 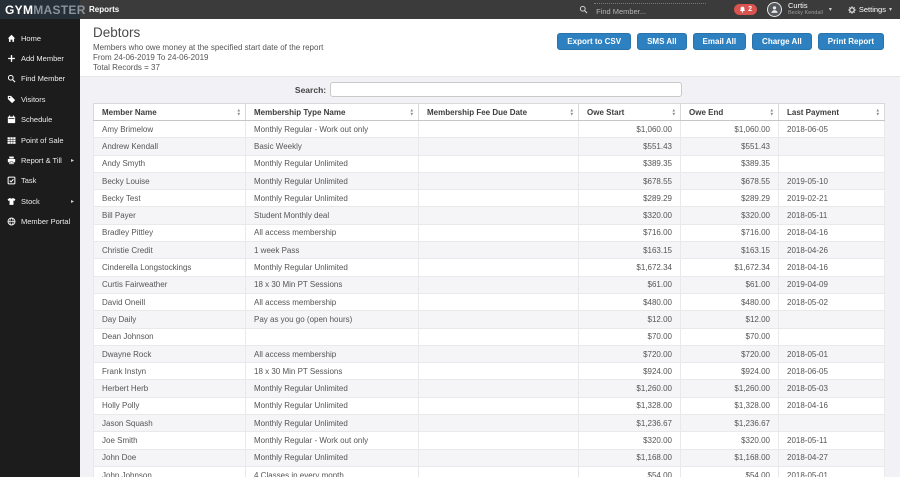 I want to click on cell-owe-end: $1,236.67, so click(x=729, y=423).